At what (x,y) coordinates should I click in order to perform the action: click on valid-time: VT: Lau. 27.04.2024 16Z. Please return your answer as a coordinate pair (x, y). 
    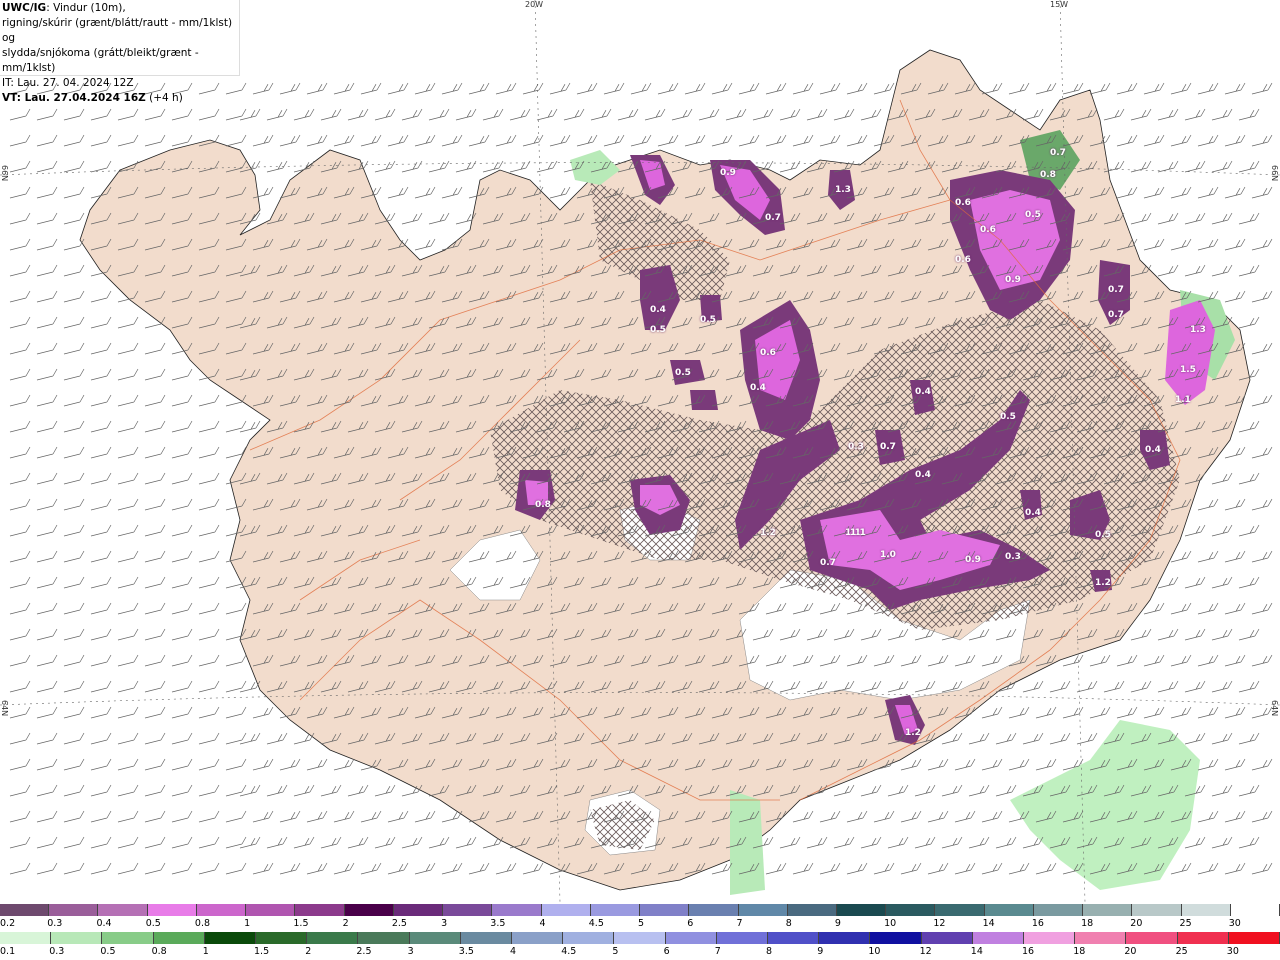
    Looking at the image, I should click on (74, 98).